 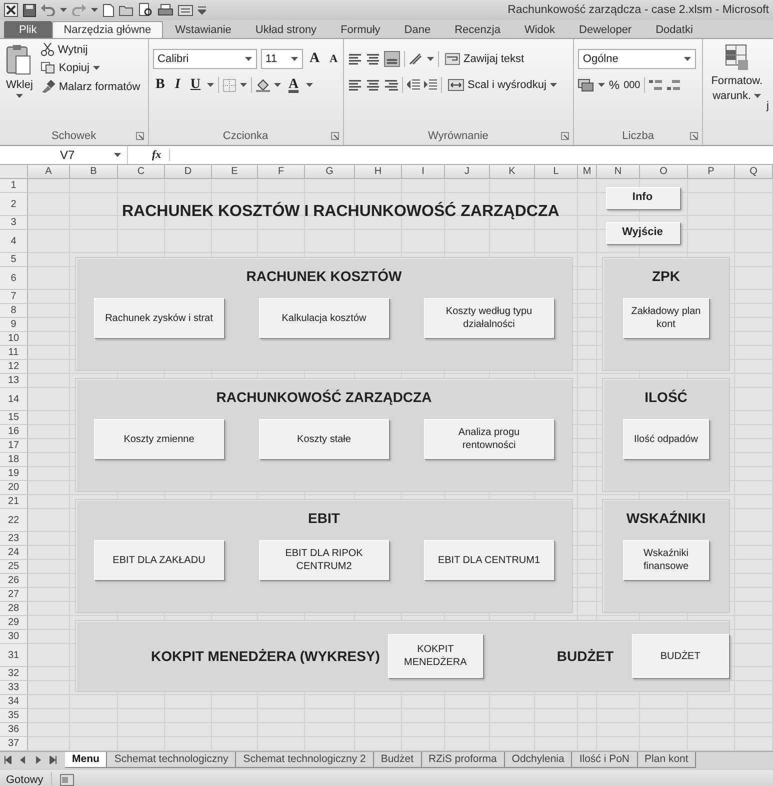 What do you see at coordinates (188, 172) in the screenshot?
I see `column-header: D` at bounding box center [188, 172].